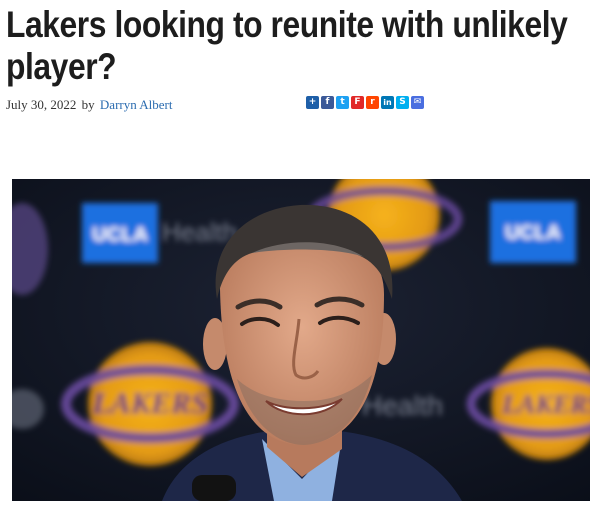  I want to click on publish-date: July 30, 2022, so click(41, 104).